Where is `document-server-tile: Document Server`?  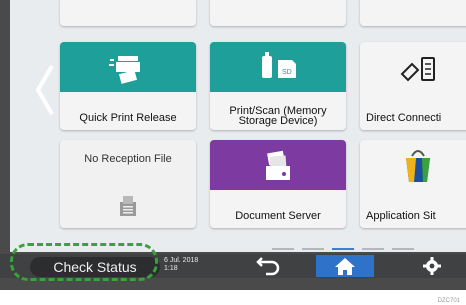 document-server-tile: Document Server is located at coordinates (278, 184).